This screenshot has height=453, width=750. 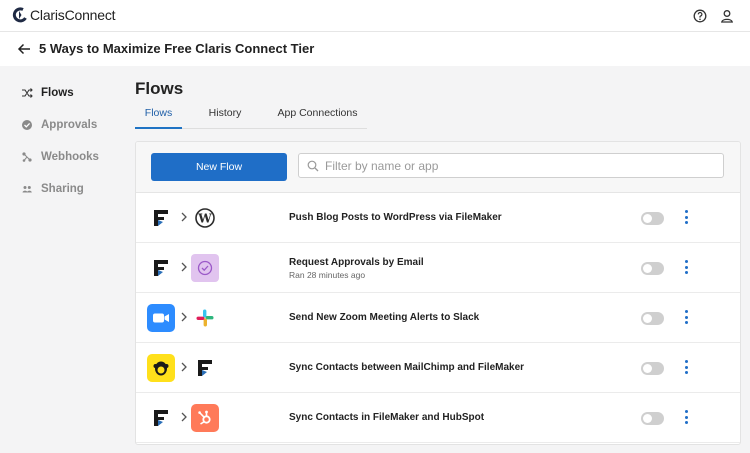 I want to click on flow-row-3: Send New Zoom Meeting Alerts to Slack, so click(x=438, y=318).